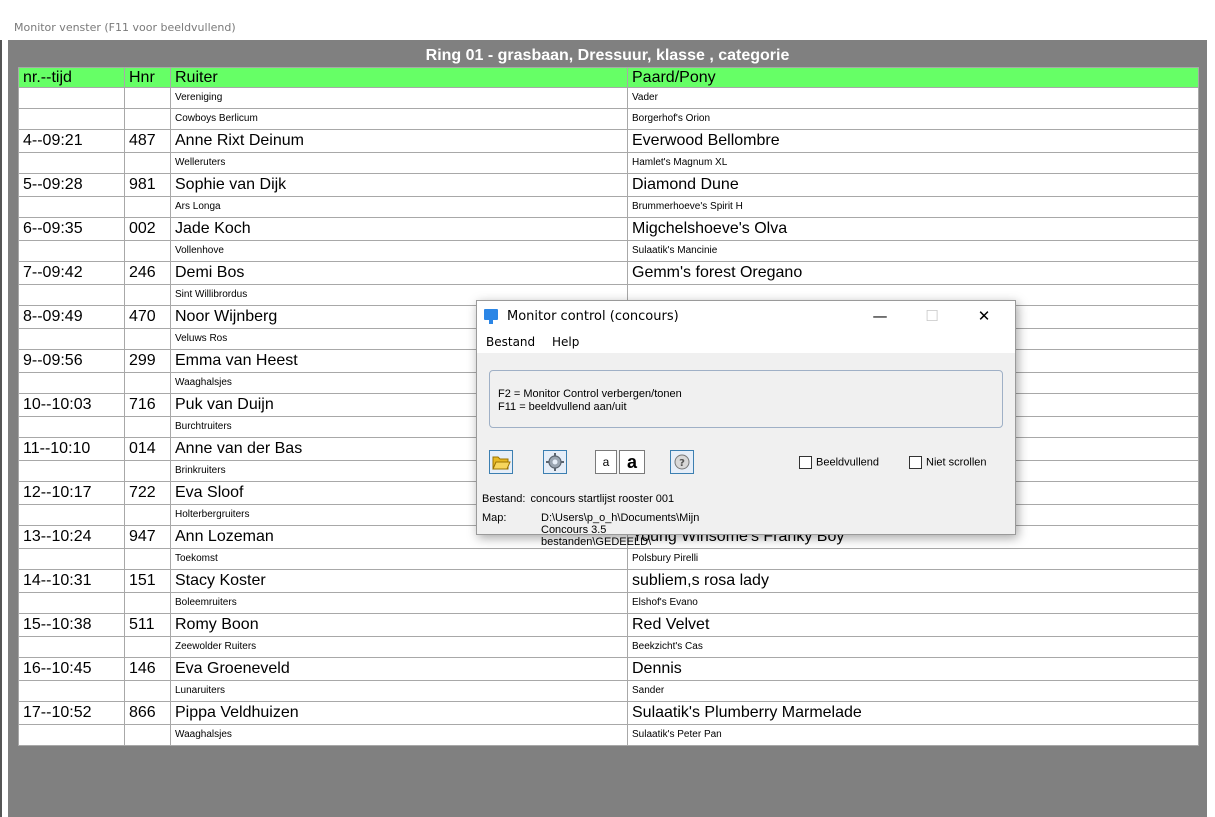 The width and height of the screenshot is (1215, 817). What do you see at coordinates (399, 207) in the screenshot?
I see `cell-club: Ars Longa` at bounding box center [399, 207].